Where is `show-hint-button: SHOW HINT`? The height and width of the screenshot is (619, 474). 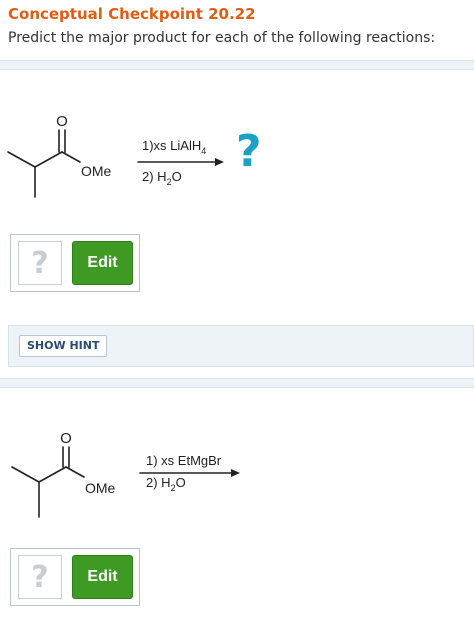 show-hint-button: SHOW HINT is located at coordinates (63, 346).